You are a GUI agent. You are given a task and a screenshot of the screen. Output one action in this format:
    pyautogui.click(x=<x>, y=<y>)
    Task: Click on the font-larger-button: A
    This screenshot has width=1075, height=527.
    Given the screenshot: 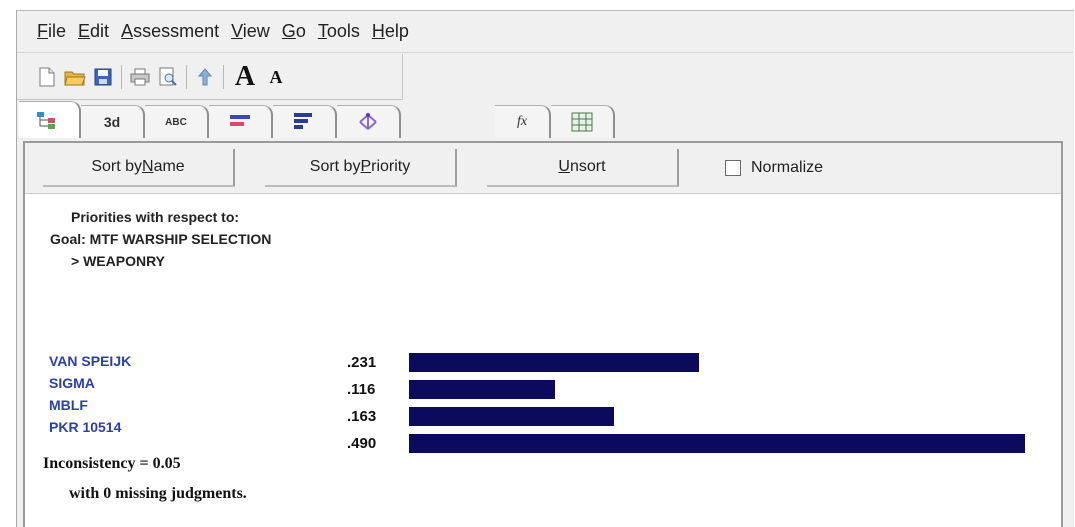 What is the action you would take?
    pyautogui.click(x=245, y=76)
    